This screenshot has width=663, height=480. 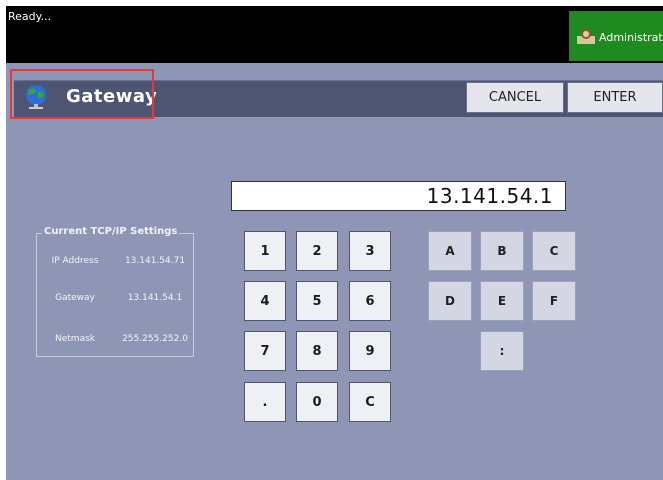 What do you see at coordinates (82, 94) in the screenshot?
I see `highlight-box` at bounding box center [82, 94].